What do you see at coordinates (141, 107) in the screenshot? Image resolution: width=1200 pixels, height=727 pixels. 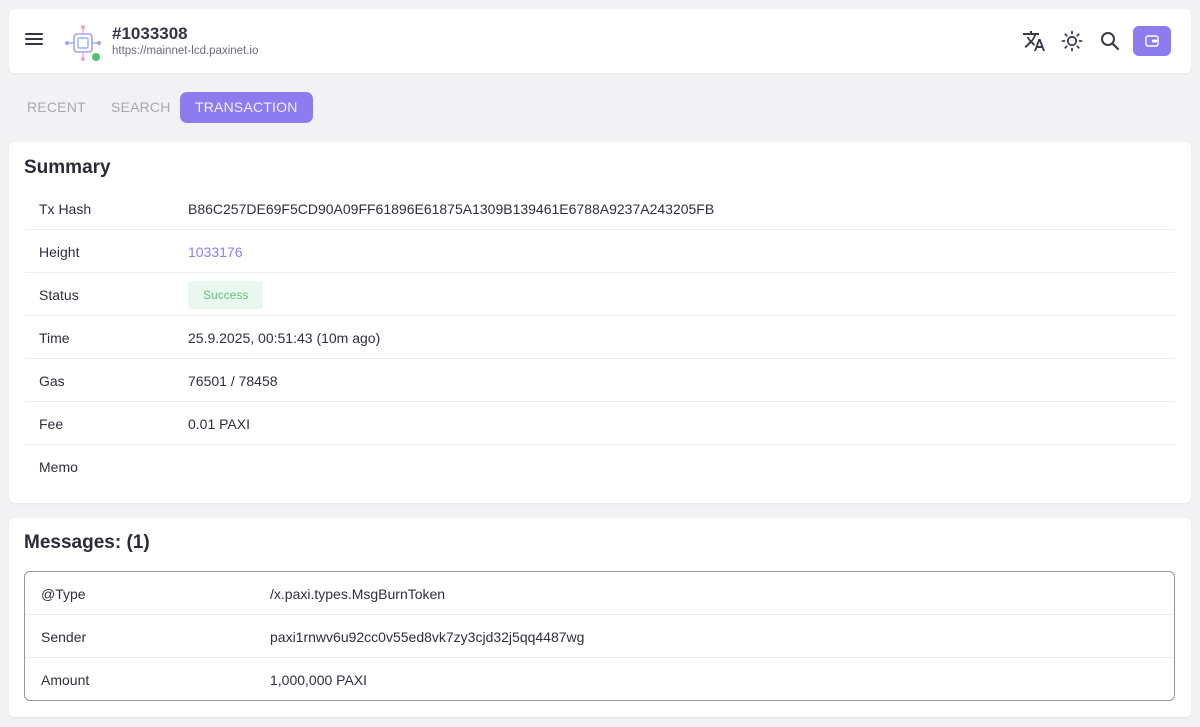 I see `tab-search: SEARCH` at bounding box center [141, 107].